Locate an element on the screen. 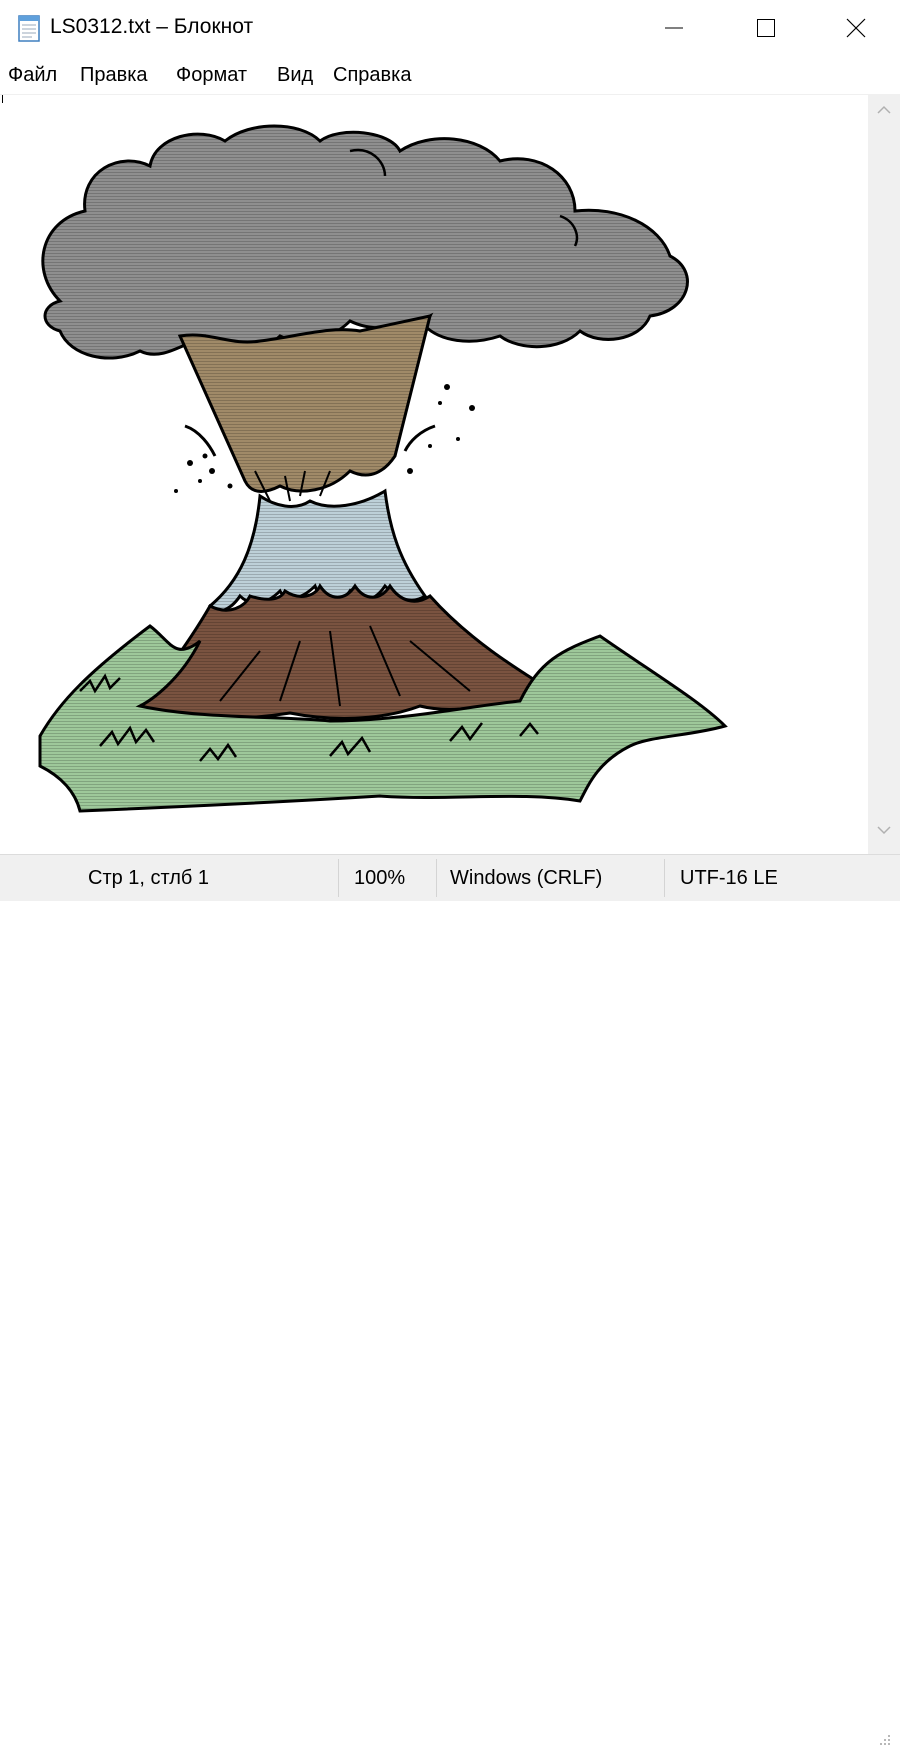 Image resolution: width=900 pixels, height=1749 pixels. minimize-icon is located at coordinates (674, 28).